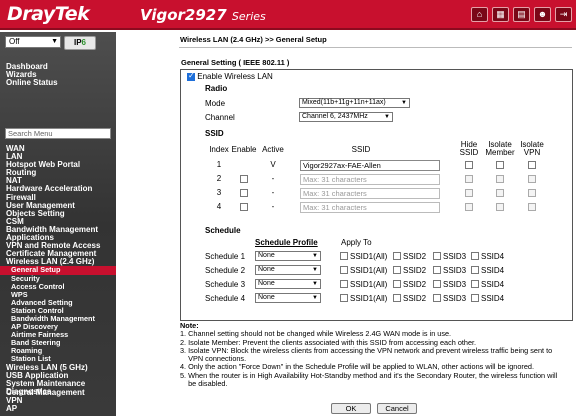 The height and width of the screenshot is (416, 576). I want to click on mode-label: Mode, so click(215, 103).